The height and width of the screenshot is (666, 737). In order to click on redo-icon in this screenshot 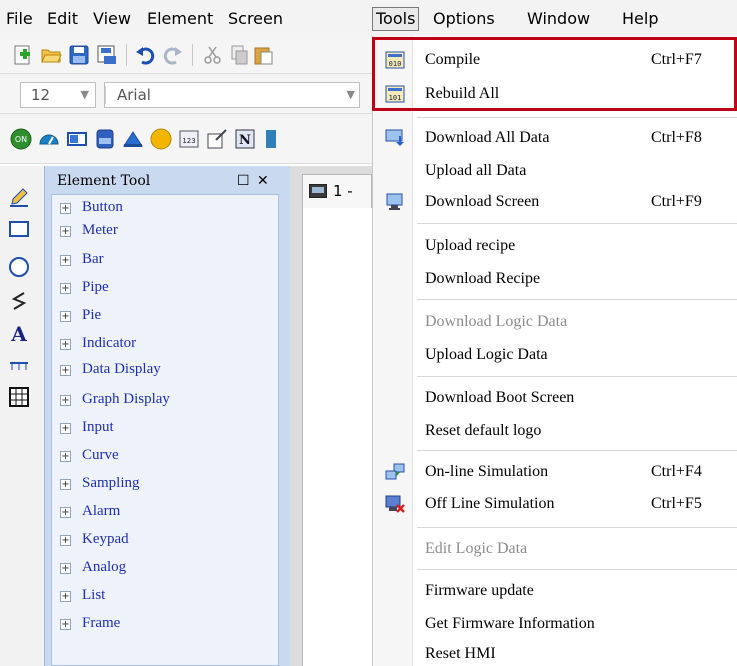, I will do `click(173, 55)`.